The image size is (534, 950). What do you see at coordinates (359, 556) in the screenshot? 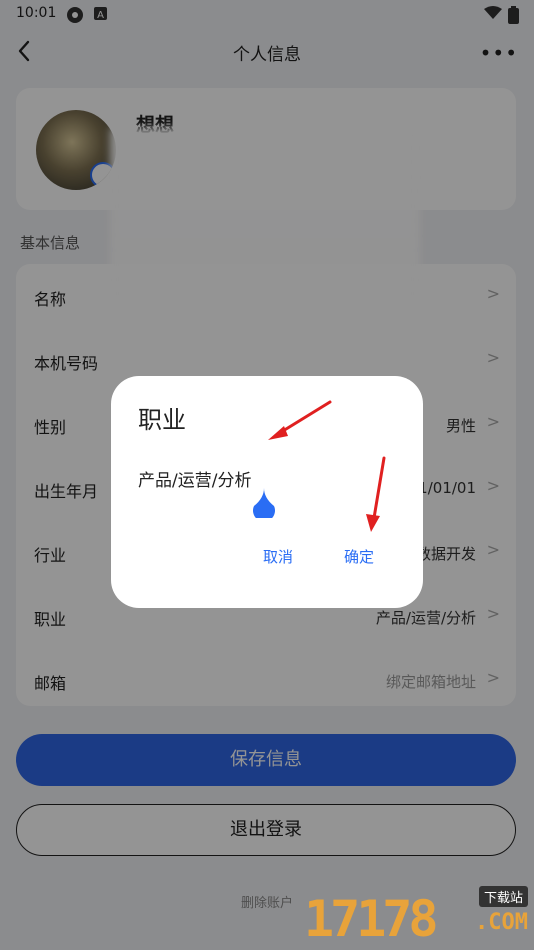
I see `confirm-button: 确定` at bounding box center [359, 556].